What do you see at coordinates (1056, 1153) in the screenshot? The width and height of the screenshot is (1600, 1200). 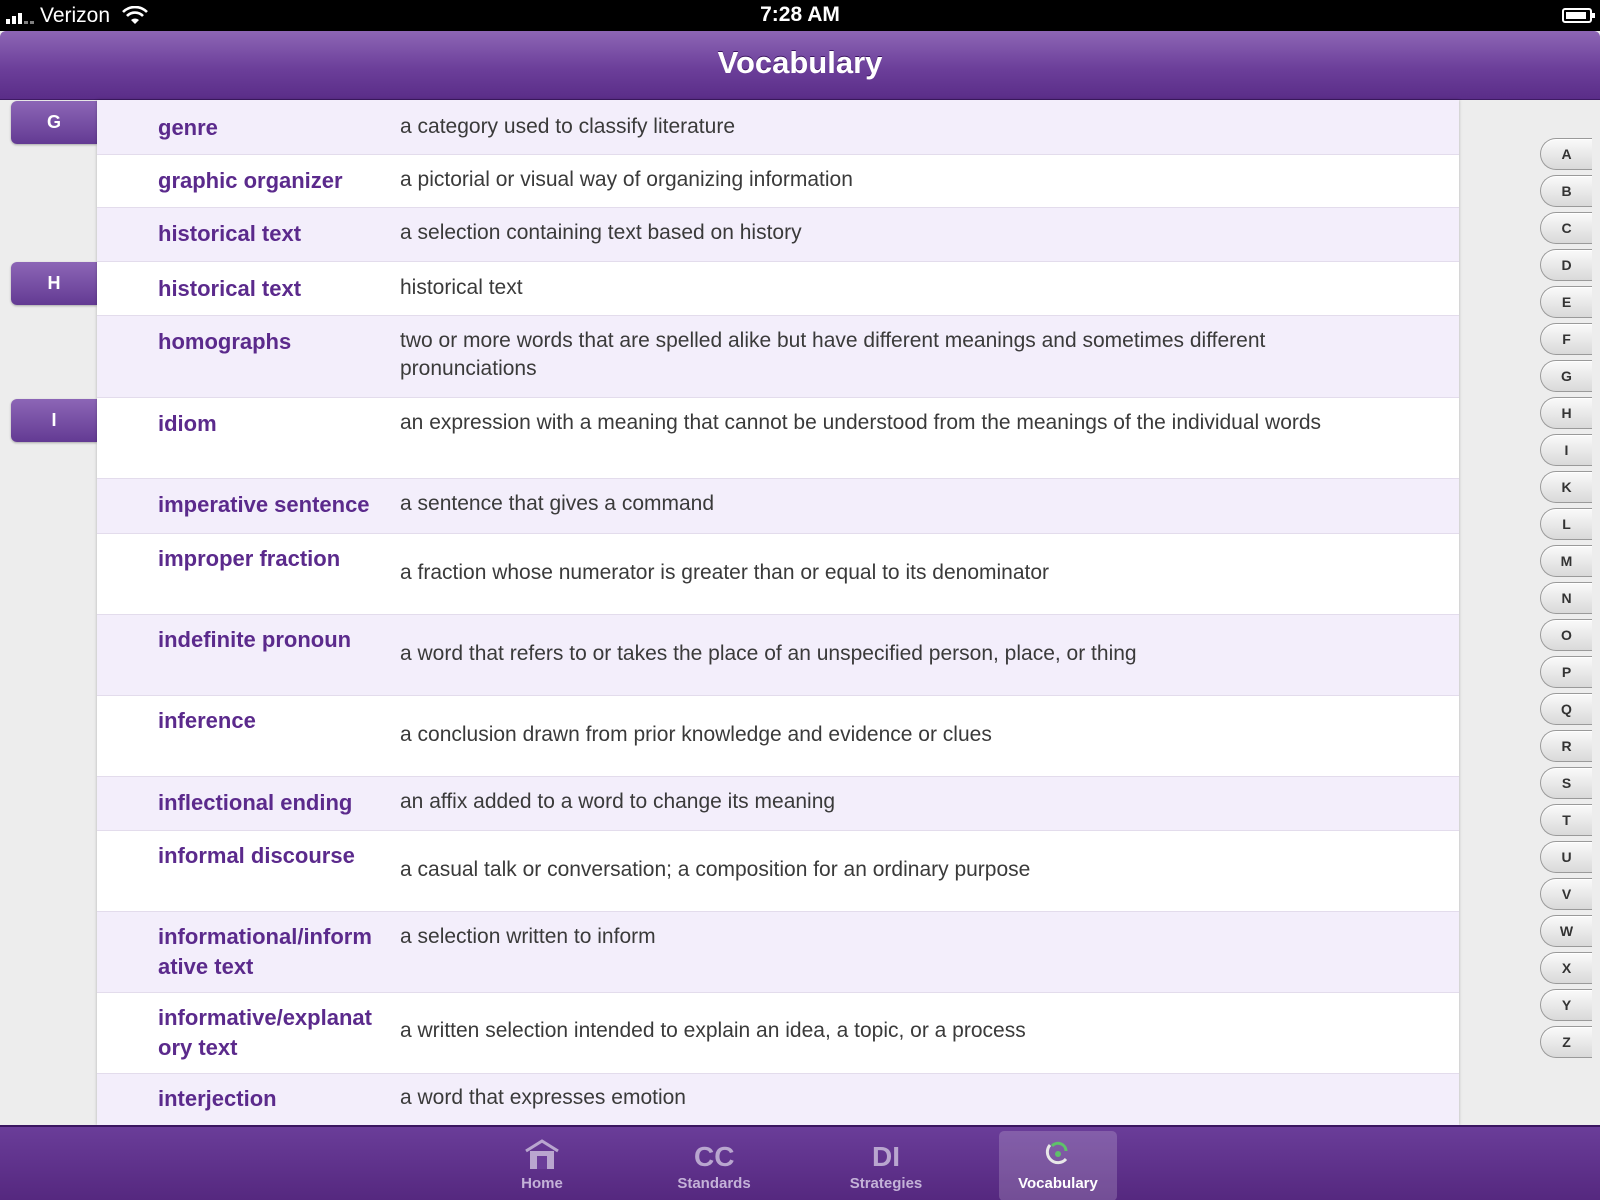 I see `vocabulary-icon` at bounding box center [1056, 1153].